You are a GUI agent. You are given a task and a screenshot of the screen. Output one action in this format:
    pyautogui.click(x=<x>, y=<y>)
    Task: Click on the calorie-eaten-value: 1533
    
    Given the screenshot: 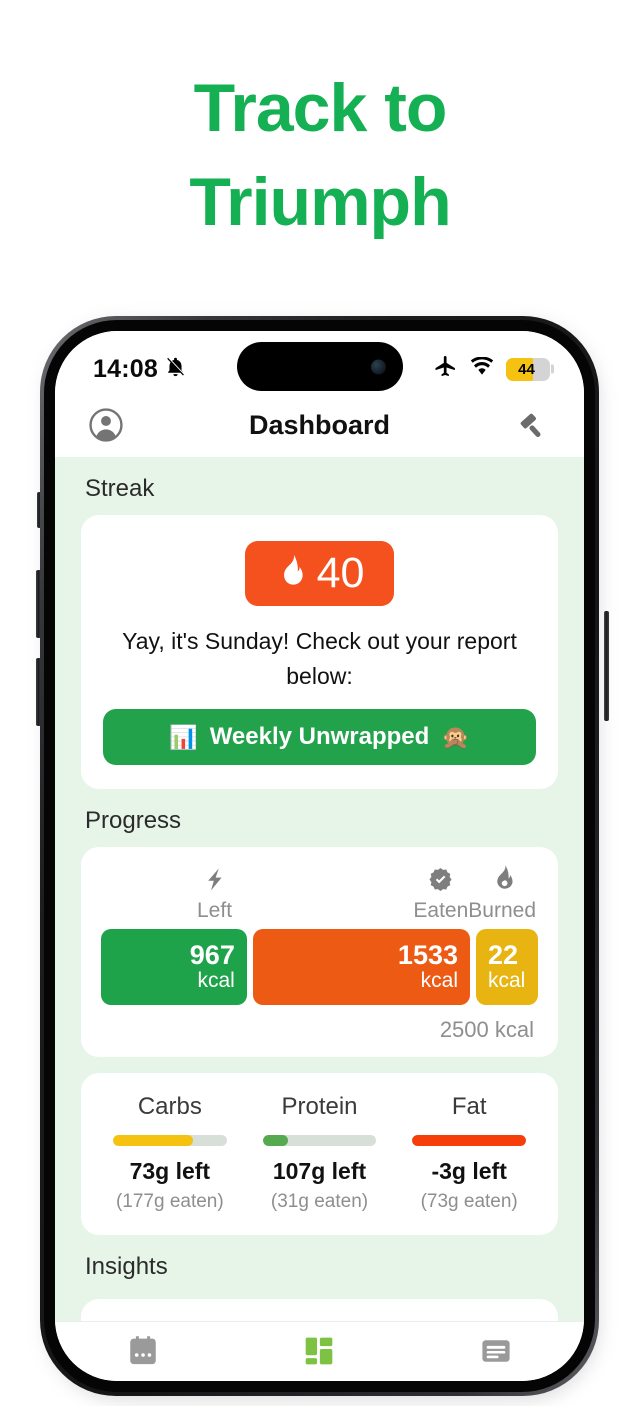 What is the action you would take?
    pyautogui.click(x=427, y=954)
    